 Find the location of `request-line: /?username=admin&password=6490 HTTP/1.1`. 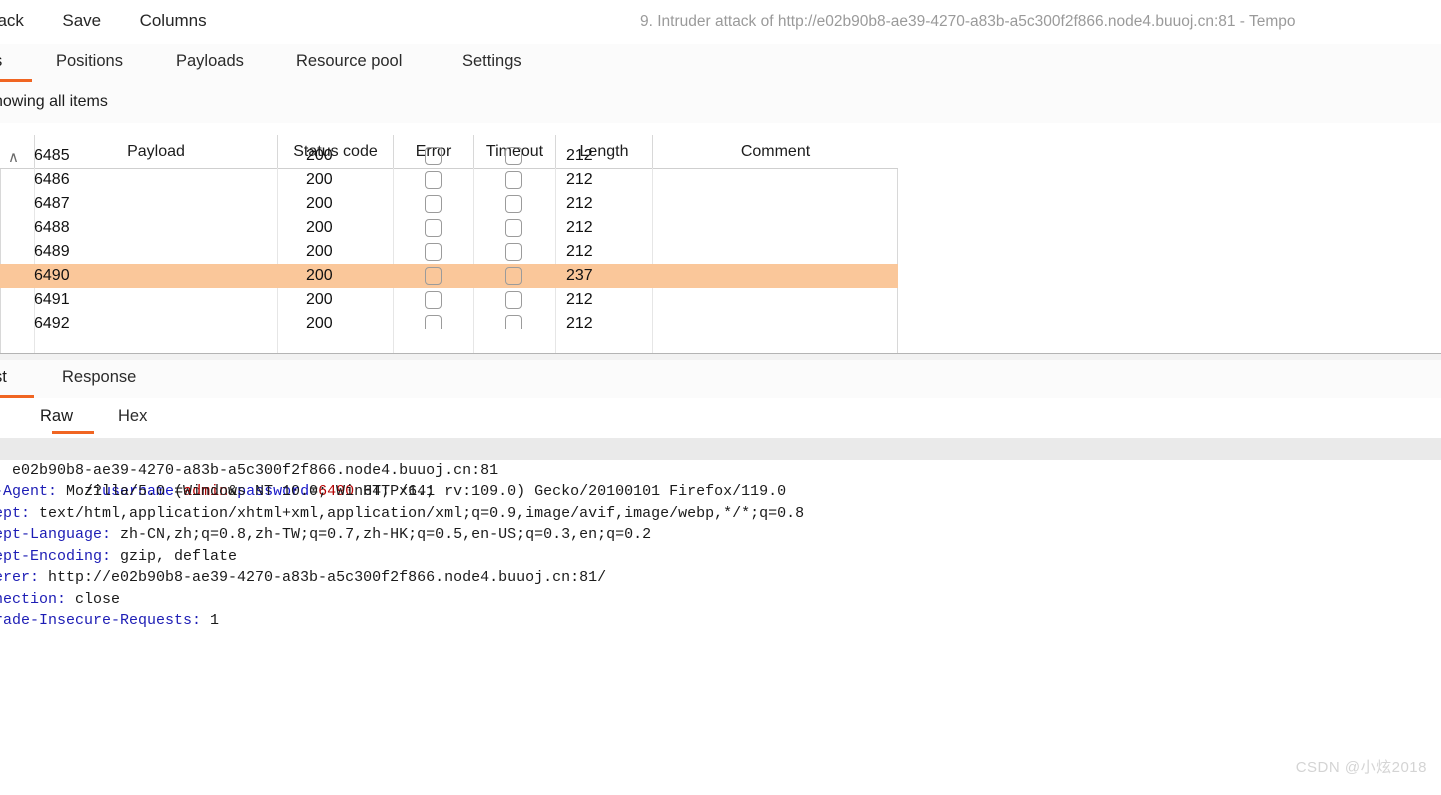

request-line: /?username=admin&password=6490 HTTP/1.1 is located at coordinates (720, 469).